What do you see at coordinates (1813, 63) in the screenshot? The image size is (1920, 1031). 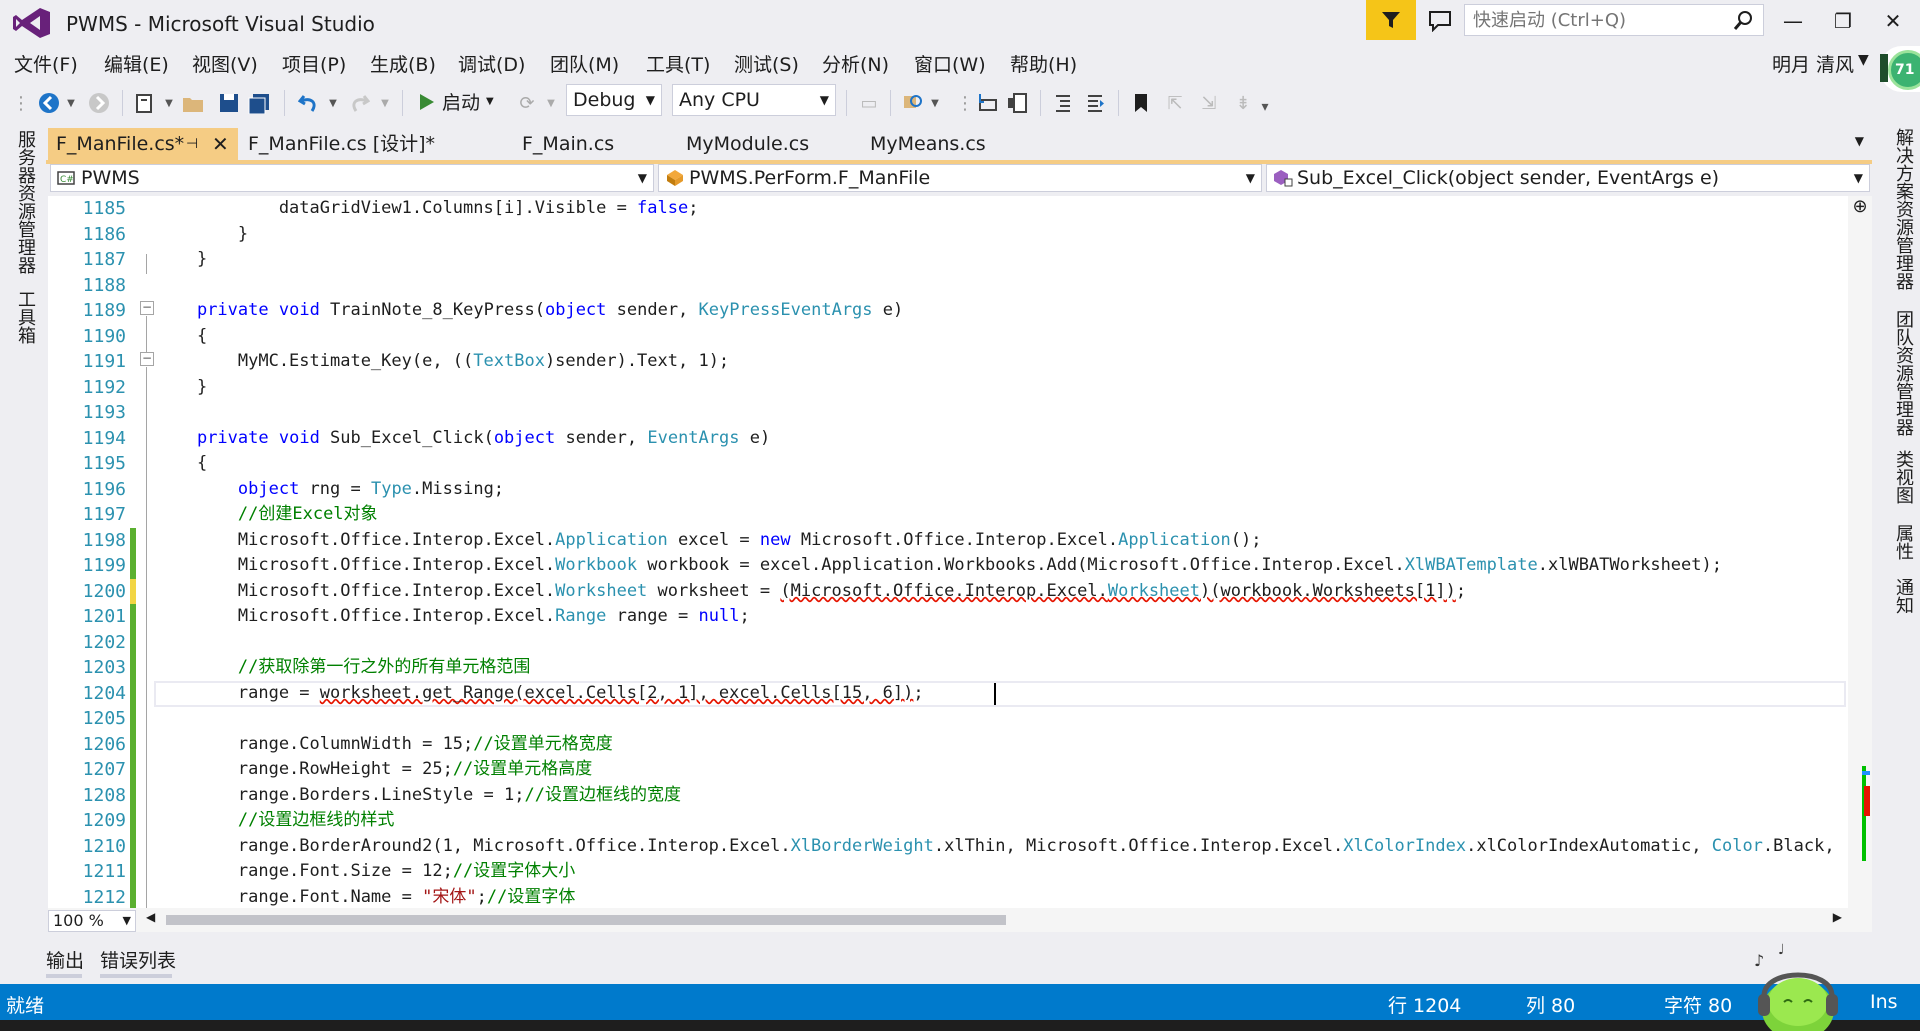 I see `user-account-name: 明月 清风` at bounding box center [1813, 63].